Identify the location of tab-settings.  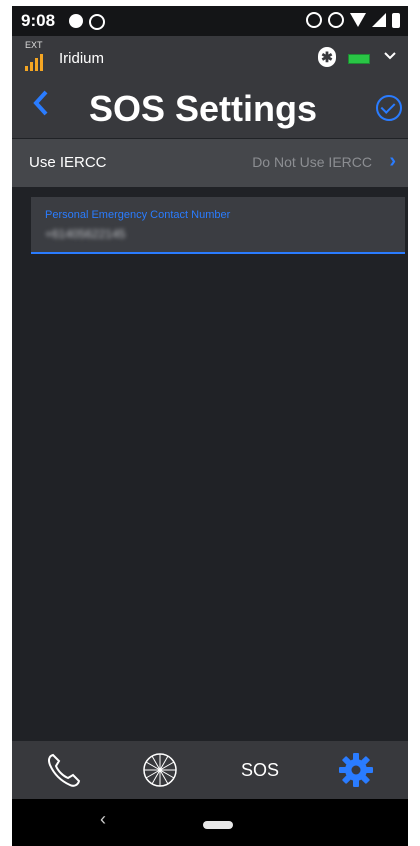
(356, 770).